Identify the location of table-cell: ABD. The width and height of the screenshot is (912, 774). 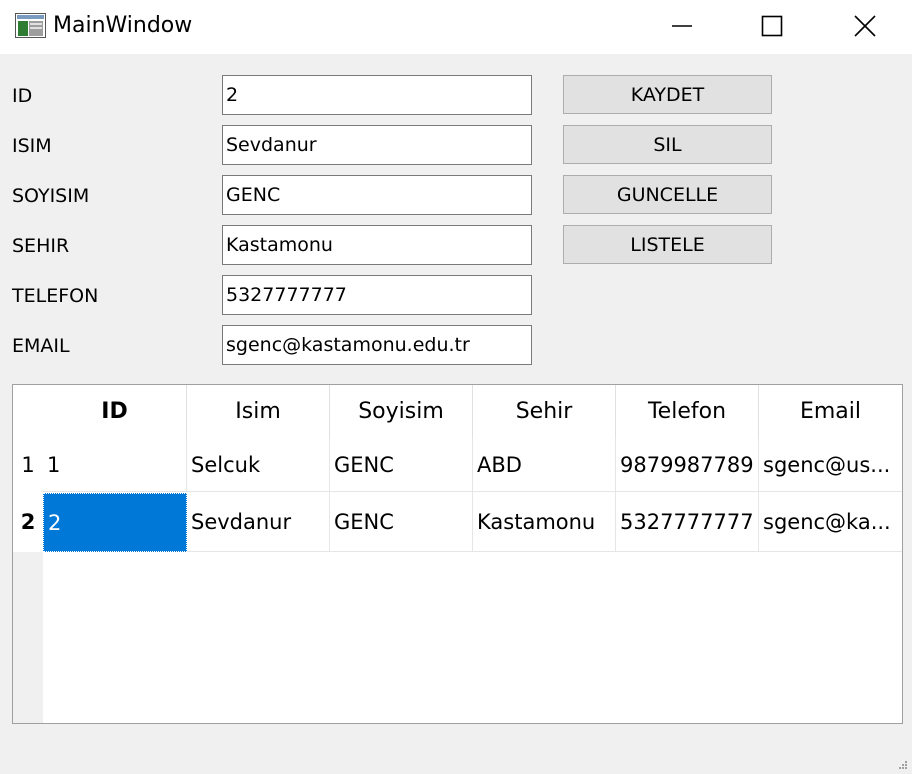
(544, 465).